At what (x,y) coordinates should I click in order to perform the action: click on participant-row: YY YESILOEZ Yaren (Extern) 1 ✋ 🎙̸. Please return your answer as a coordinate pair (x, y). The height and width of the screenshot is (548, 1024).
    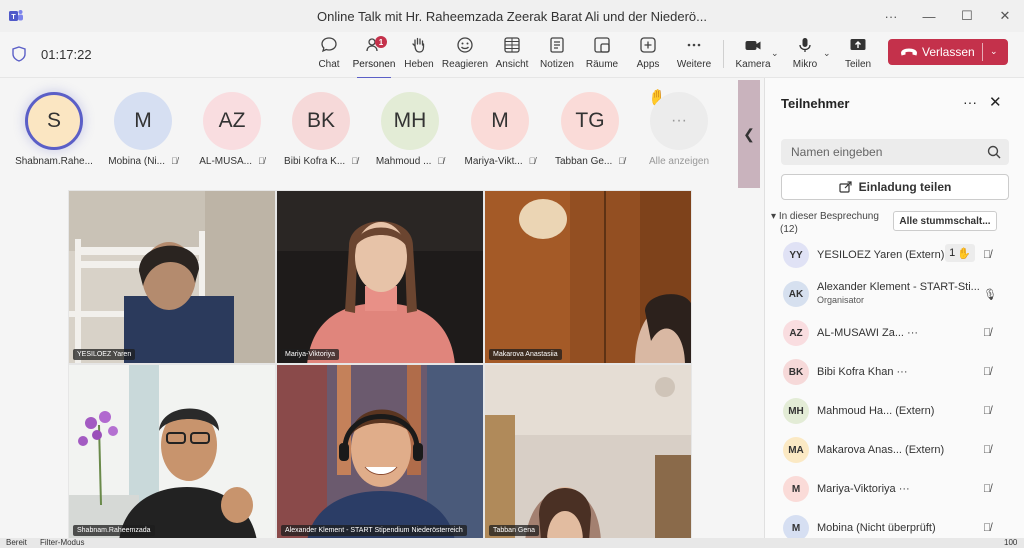
    Looking at the image, I should click on (896, 257).